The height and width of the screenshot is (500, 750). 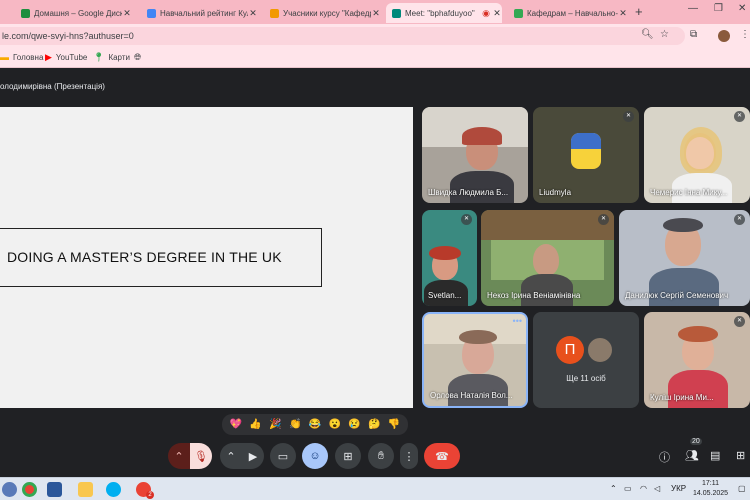 I want to click on reaction-thumbs-up: 👍, so click(x=255, y=424).